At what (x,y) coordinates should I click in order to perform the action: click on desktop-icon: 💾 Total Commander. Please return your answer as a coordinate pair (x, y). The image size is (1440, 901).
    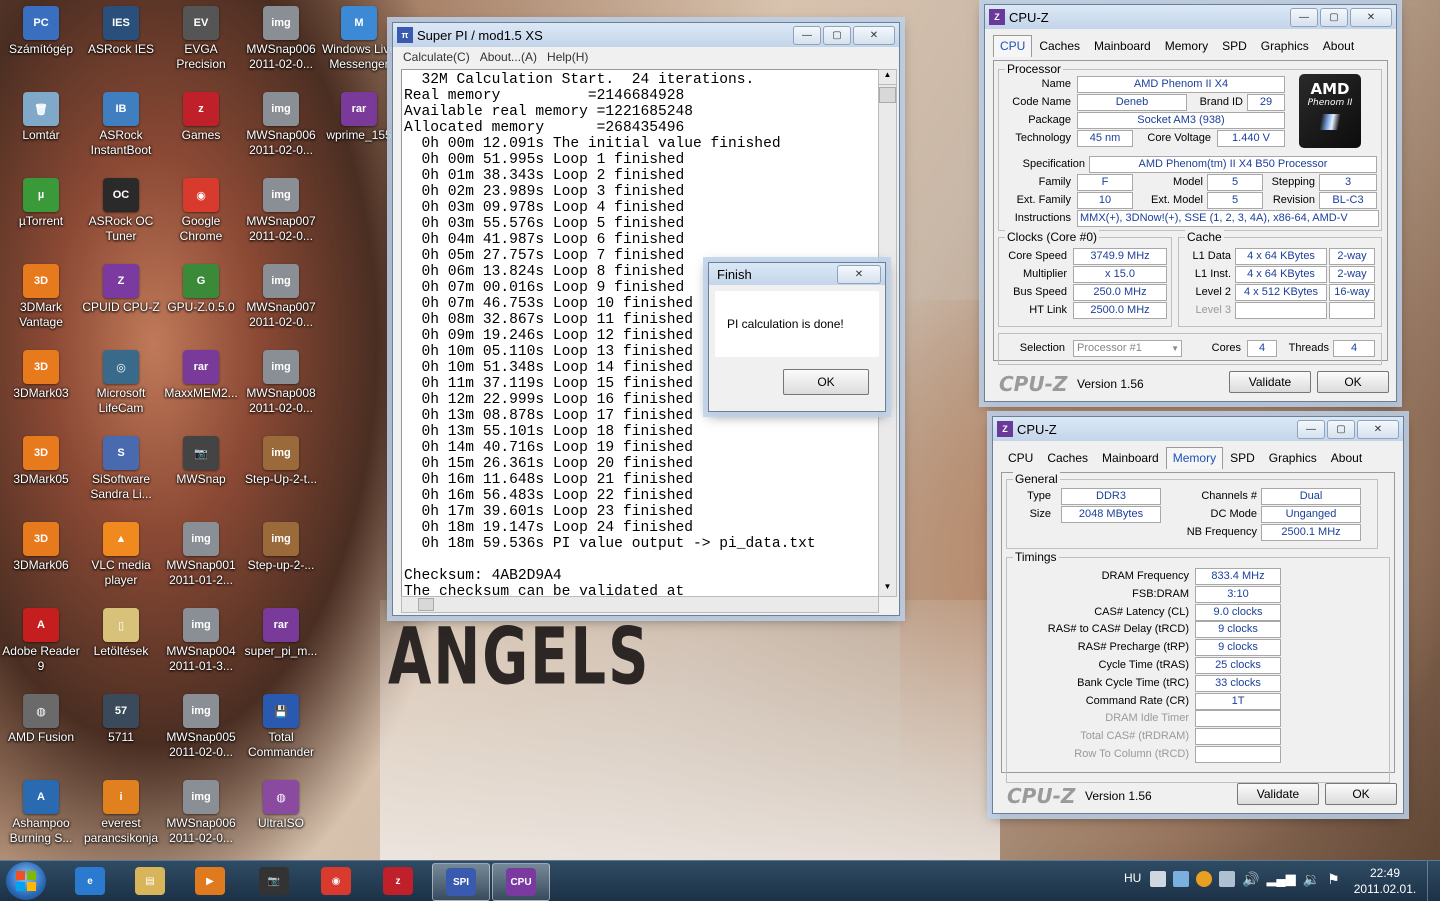
    Looking at the image, I should click on (281, 724).